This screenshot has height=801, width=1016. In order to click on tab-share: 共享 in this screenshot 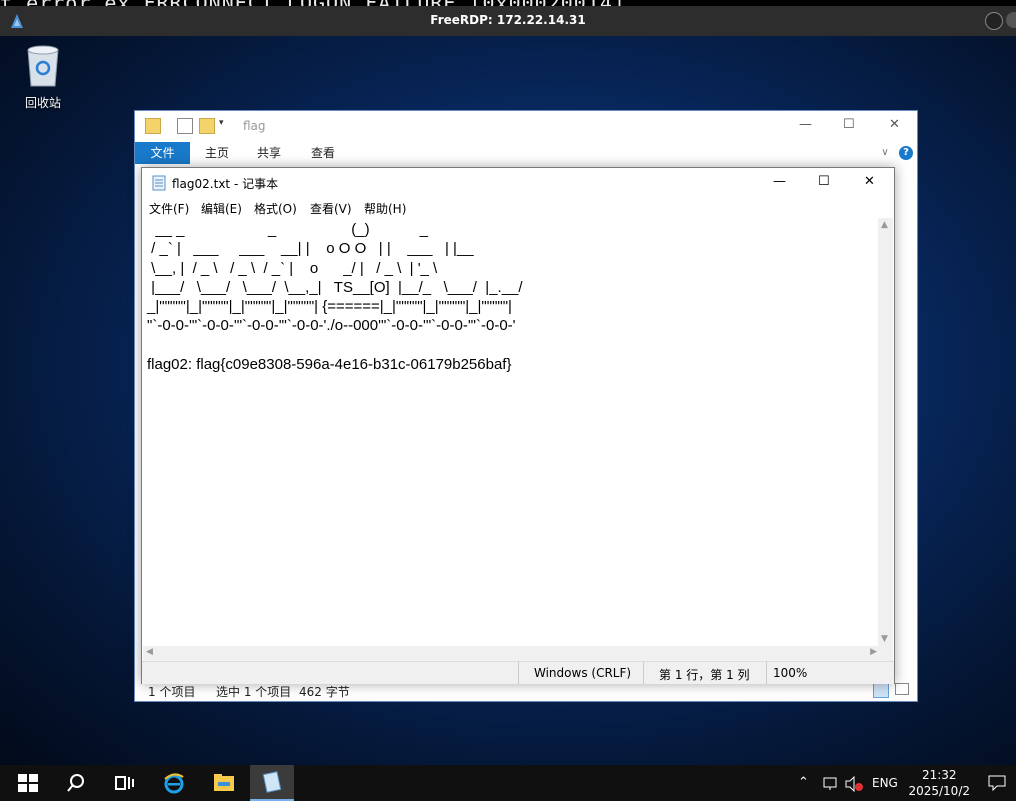, I will do `click(269, 153)`.